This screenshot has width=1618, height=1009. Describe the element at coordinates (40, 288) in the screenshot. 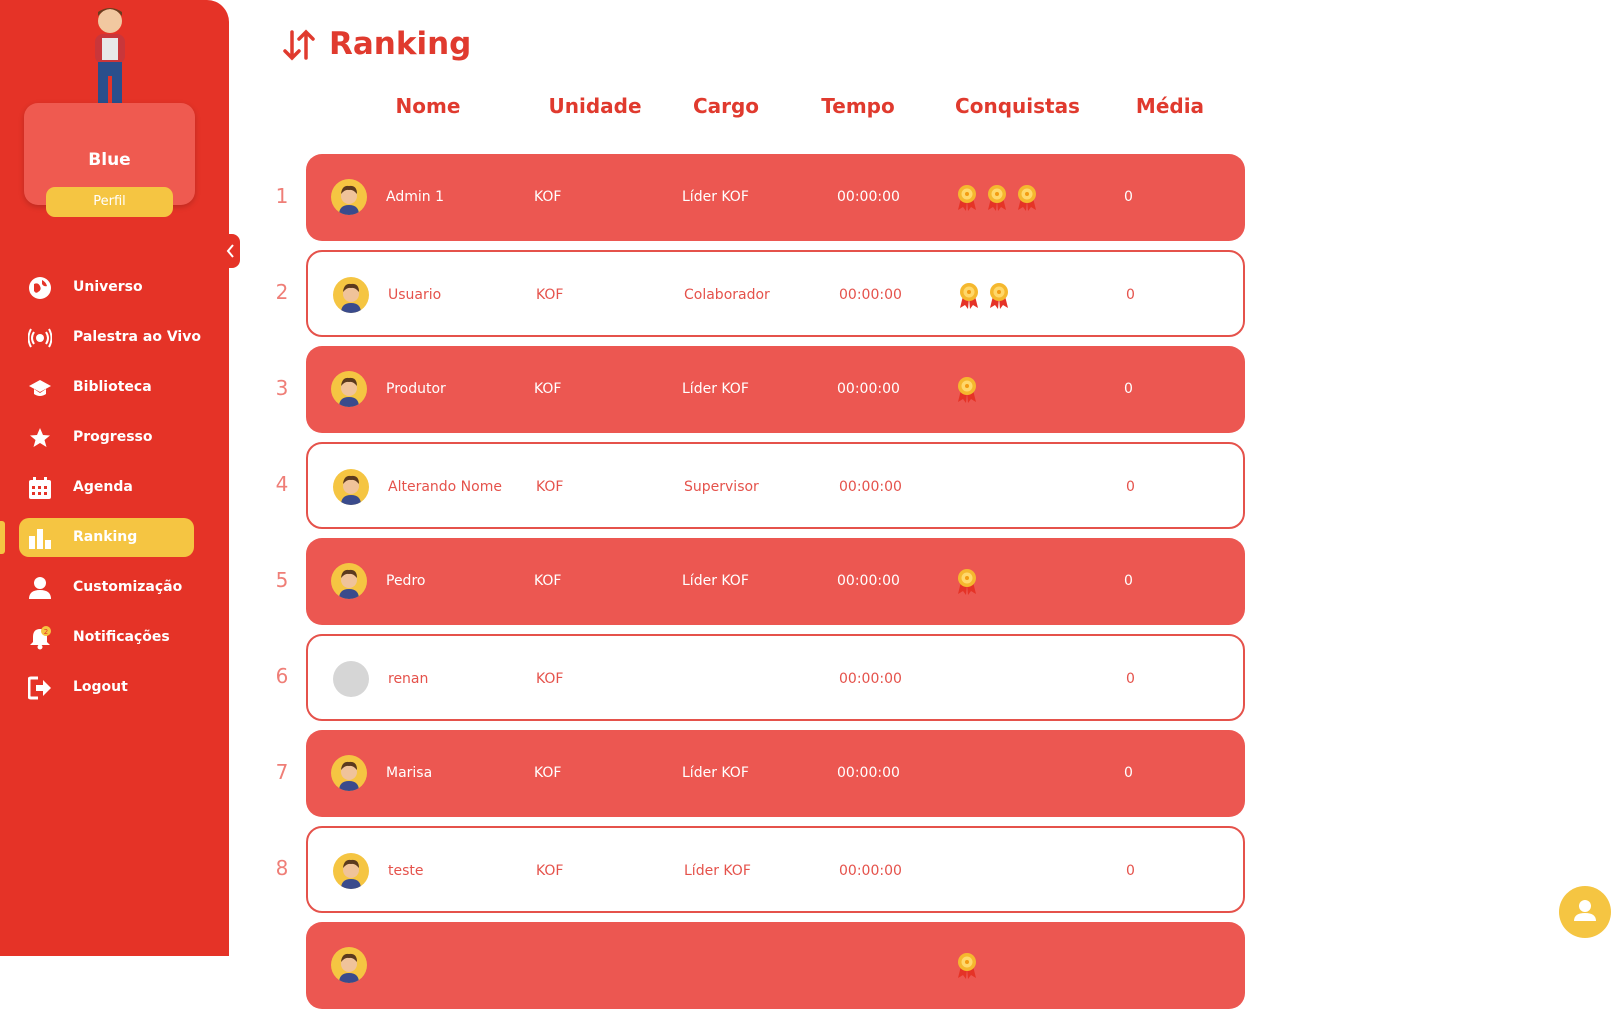

I see `globe-icon` at that location.